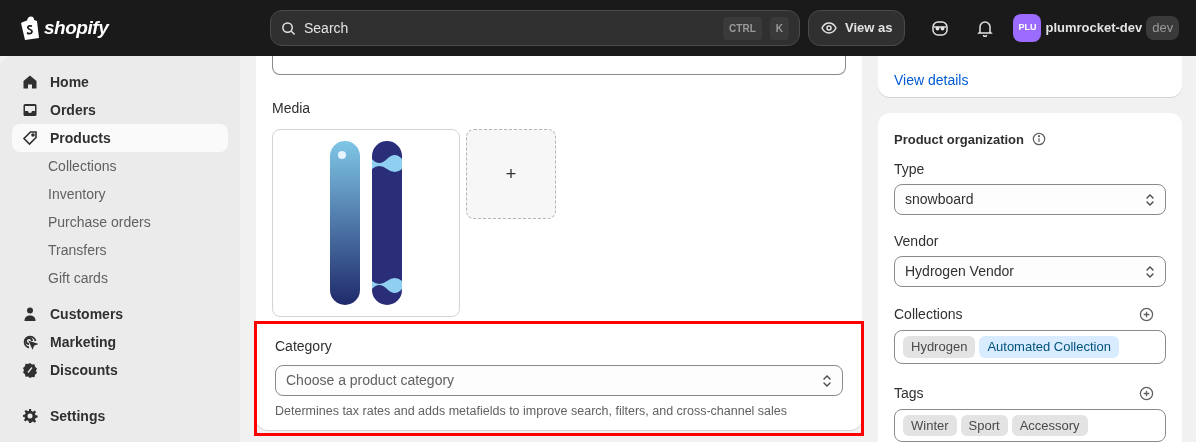 This screenshot has width=1196, height=442. What do you see at coordinates (779, 28) in the screenshot?
I see `shortcut-key: K` at bounding box center [779, 28].